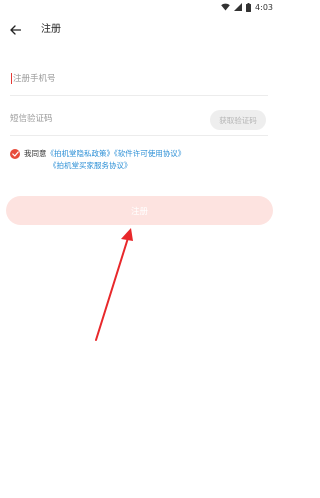 This screenshot has width=320, height=498. Describe the element at coordinates (51, 29) in the screenshot. I see `page-title: 注册` at that location.